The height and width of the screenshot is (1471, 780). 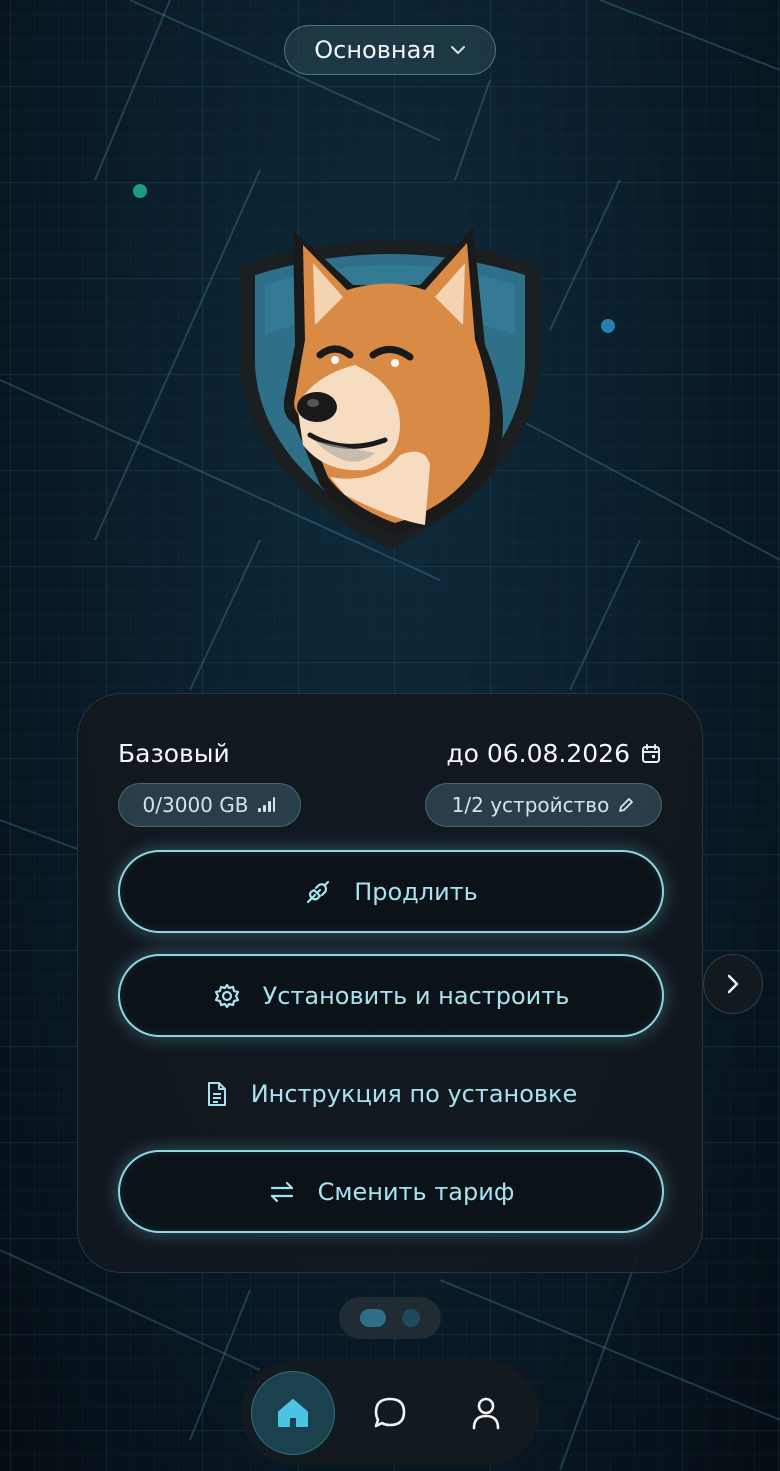 I want to click on expiry-date-text: до 06.08.2026, so click(x=538, y=753).